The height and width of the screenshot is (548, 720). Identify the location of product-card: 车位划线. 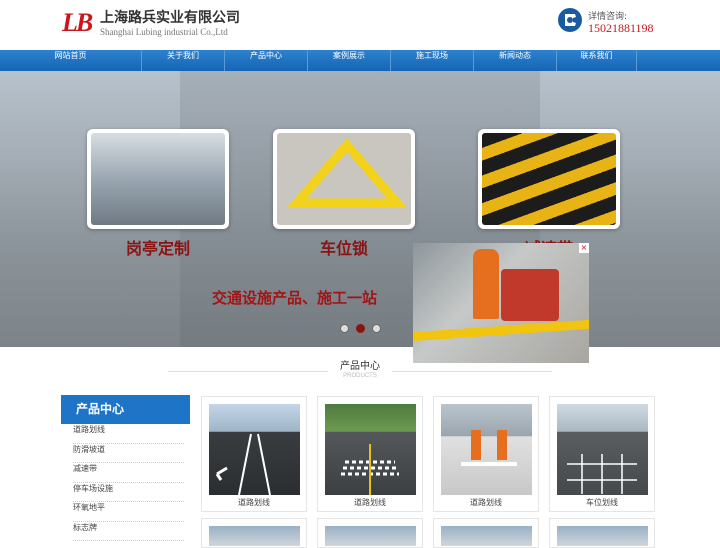
(602, 454).